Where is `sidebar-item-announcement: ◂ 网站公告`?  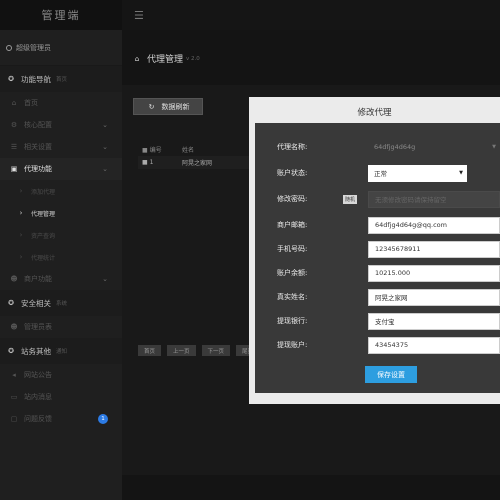 sidebar-item-announcement: ◂ 网站公告 is located at coordinates (61, 375).